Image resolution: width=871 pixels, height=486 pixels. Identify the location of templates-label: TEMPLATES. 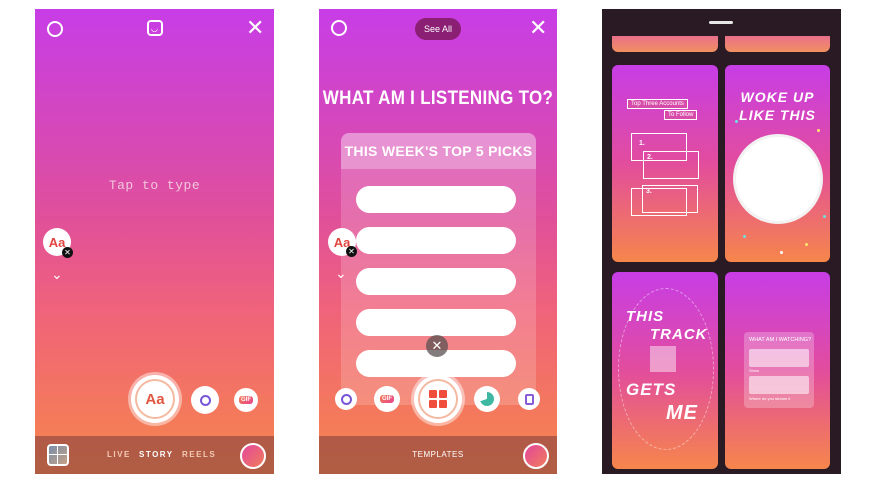
(438, 454).